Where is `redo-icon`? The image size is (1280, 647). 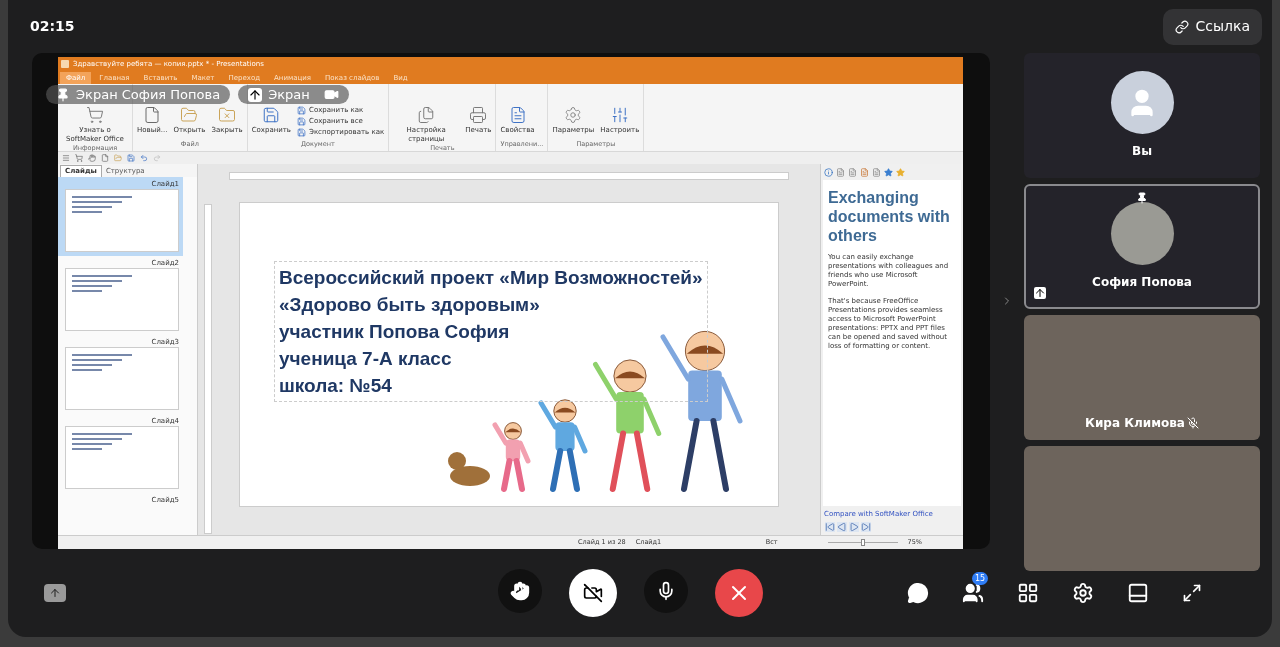 redo-icon is located at coordinates (157, 158).